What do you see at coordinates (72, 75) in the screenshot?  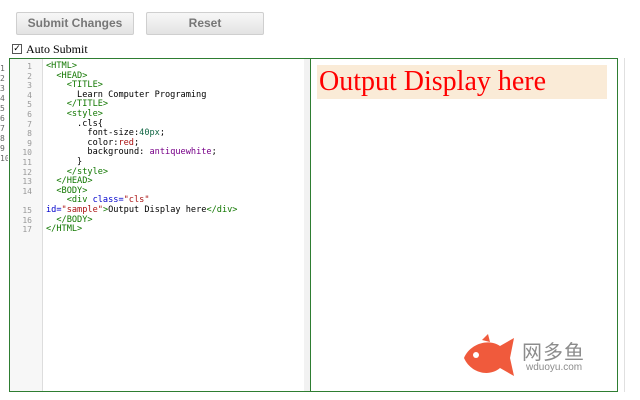 I see `code-token: <HEAD>` at bounding box center [72, 75].